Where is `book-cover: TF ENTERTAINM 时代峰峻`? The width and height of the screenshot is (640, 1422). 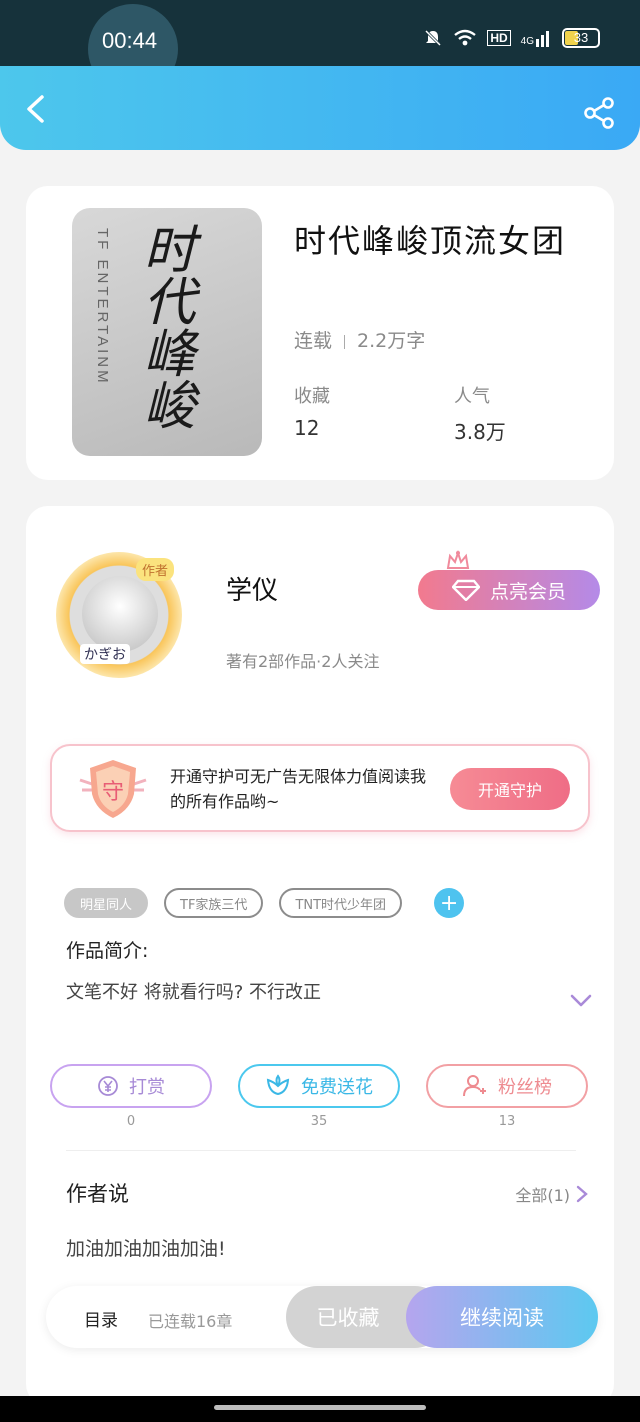 book-cover: TF ENTERTAINM 时代峰峻 is located at coordinates (167, 332).